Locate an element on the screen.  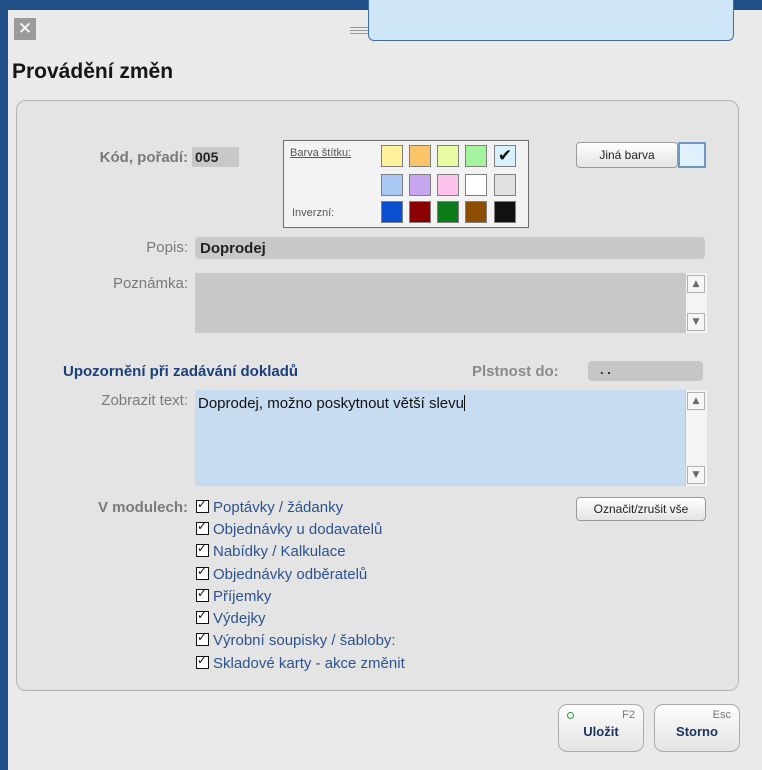
swatch-light-blue is located at coordinates (392, 185).